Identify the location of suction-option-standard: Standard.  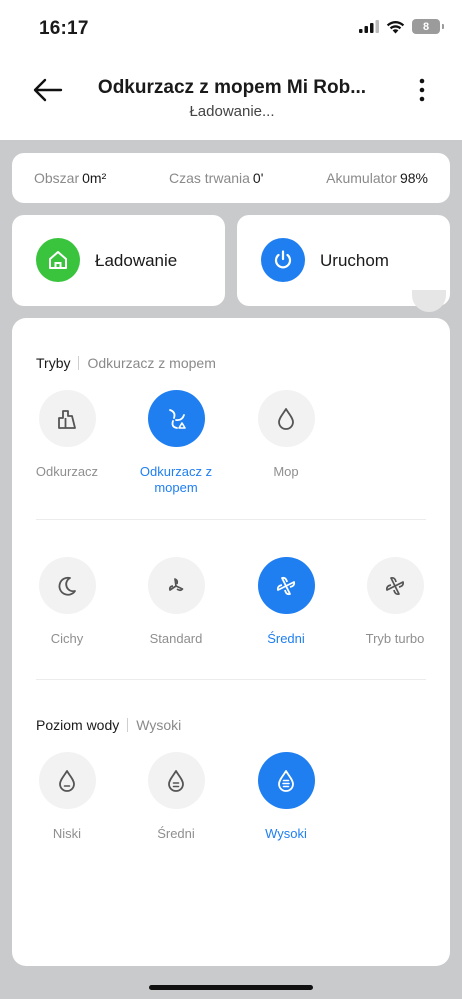
(176, 602).